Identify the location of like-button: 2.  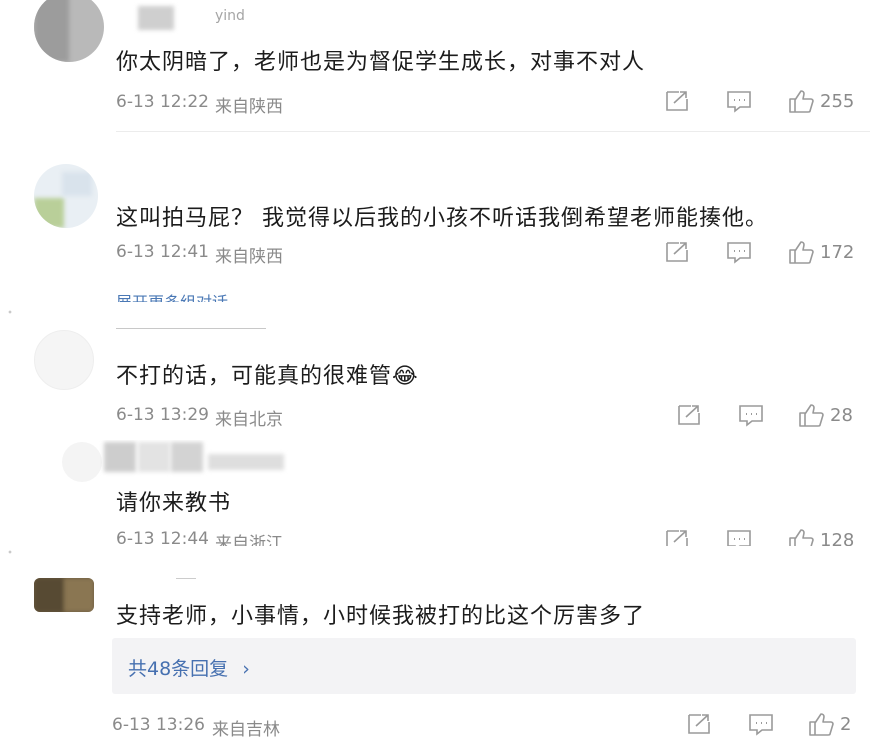
(829, 724).